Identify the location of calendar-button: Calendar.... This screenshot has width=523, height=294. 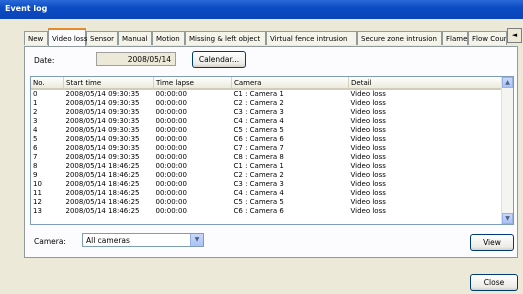
(219, 59).